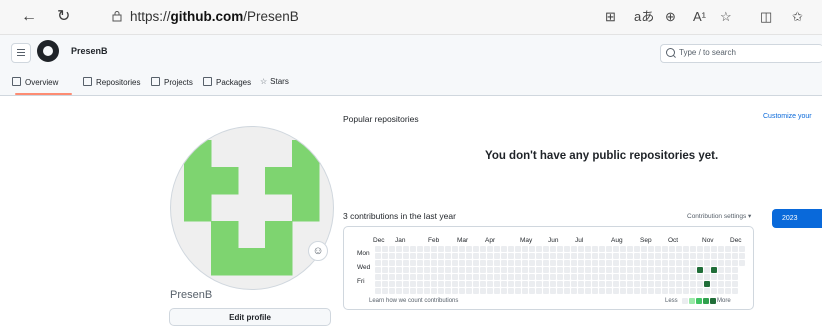 The width and height of the screenshot is (822, 327). What do you see at coordinates (741, 53) in the screenshot?
I see `search-input: Type / to search` at bounding box center [741, 53].